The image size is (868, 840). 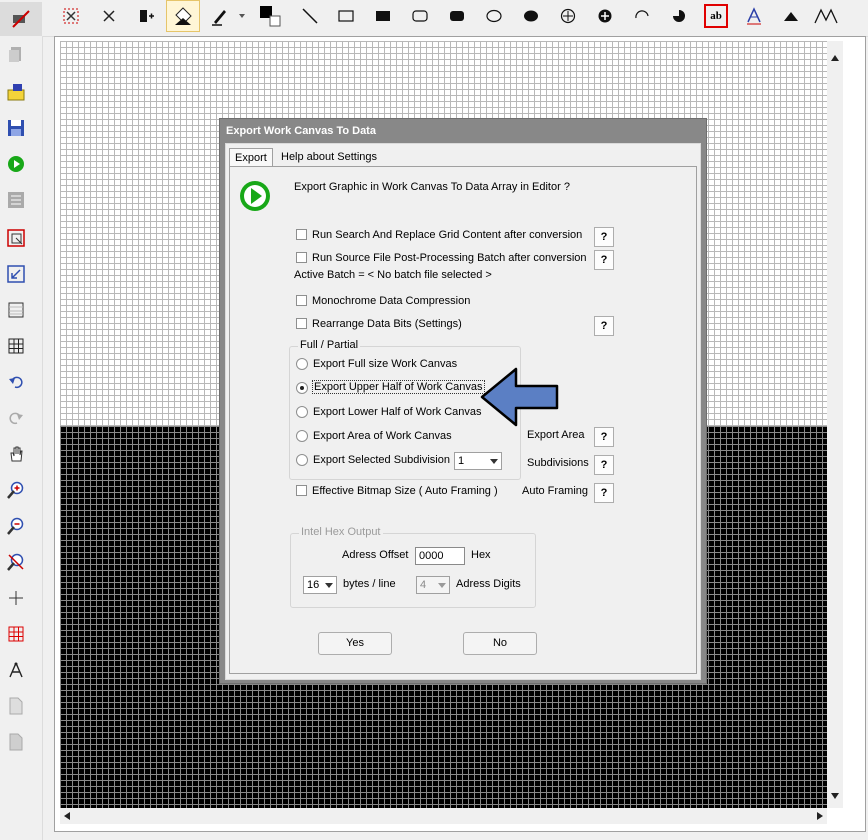 What do you see at coordinates (604, 260) in the screenshot?
I see `help-post-processing-button: ?` at bounding box center [604, 260].